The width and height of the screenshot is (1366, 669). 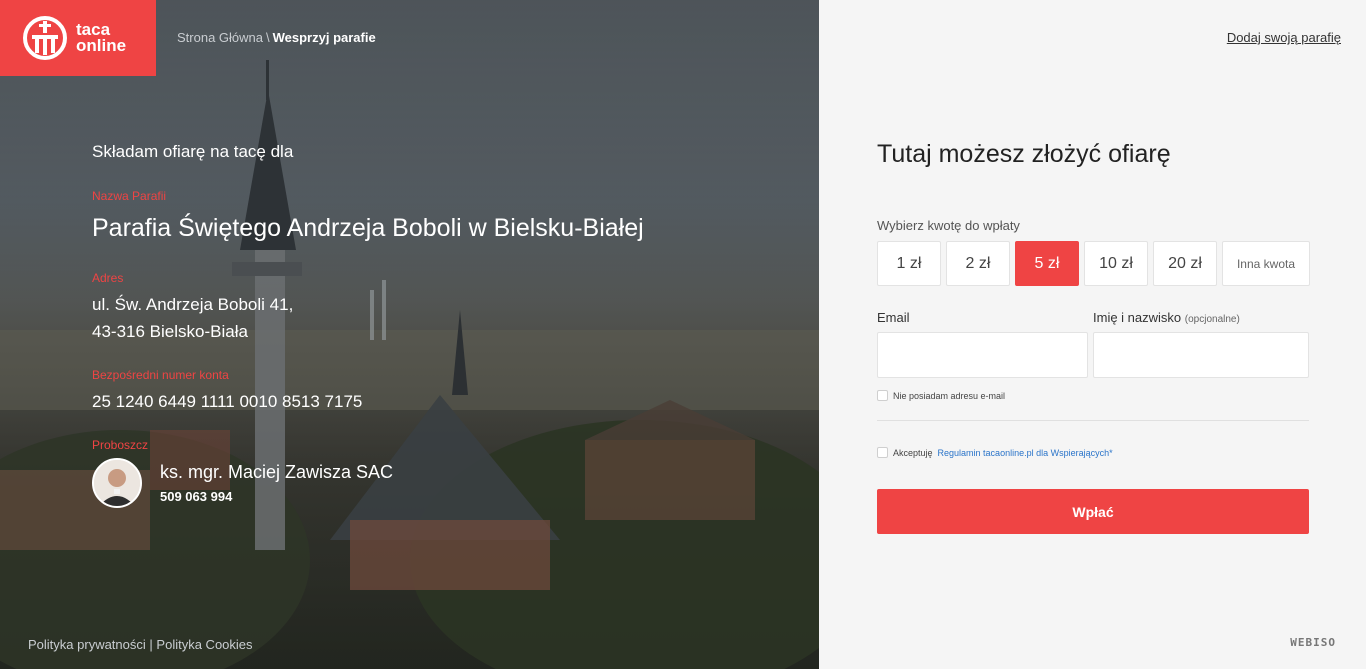 I want to click on add-parish-link: Dodaj swoją parafię, so click(x=1284, y=37).